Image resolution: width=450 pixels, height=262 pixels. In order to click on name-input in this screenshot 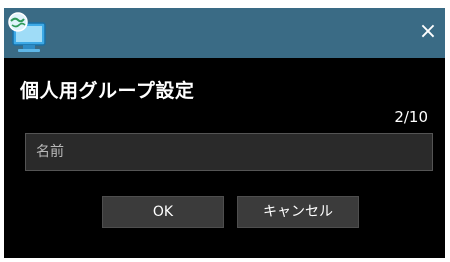, I will do `click(229, 152)`.